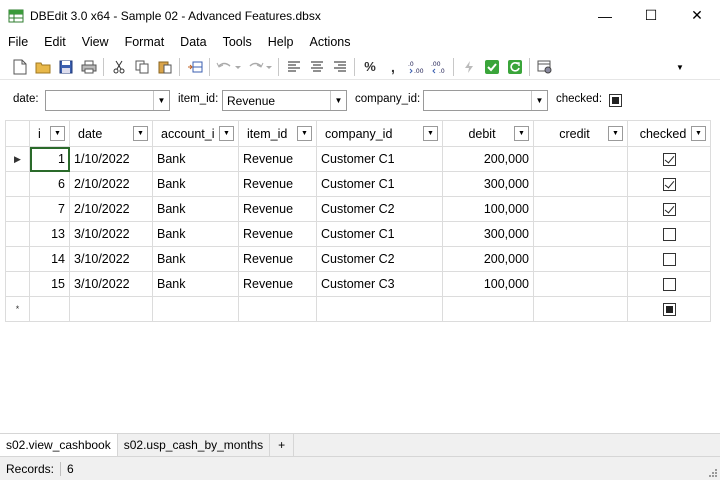 The width and height of the screenshot is (720, 480). Describe the element at coordinates (370, 67) in the screenshot. I see `percent-icon: %` at that location.